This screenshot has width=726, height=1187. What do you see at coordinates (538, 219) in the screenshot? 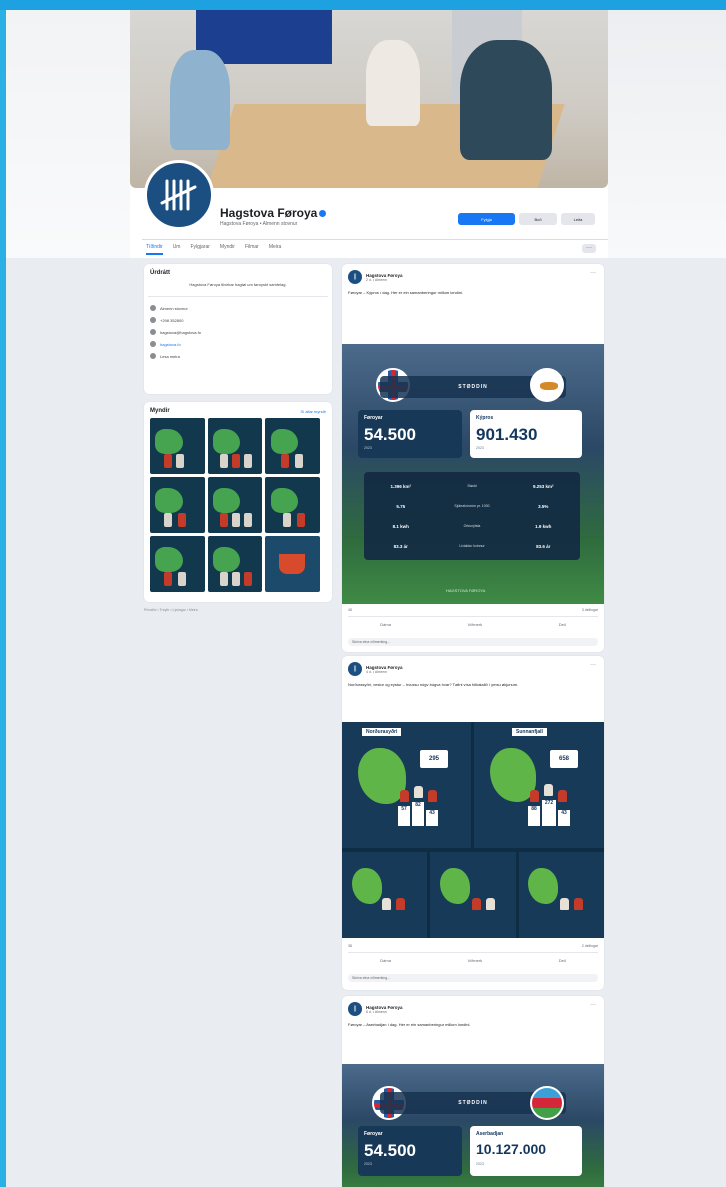
I see `message-button: Boð` at bounding box center [538, 219].